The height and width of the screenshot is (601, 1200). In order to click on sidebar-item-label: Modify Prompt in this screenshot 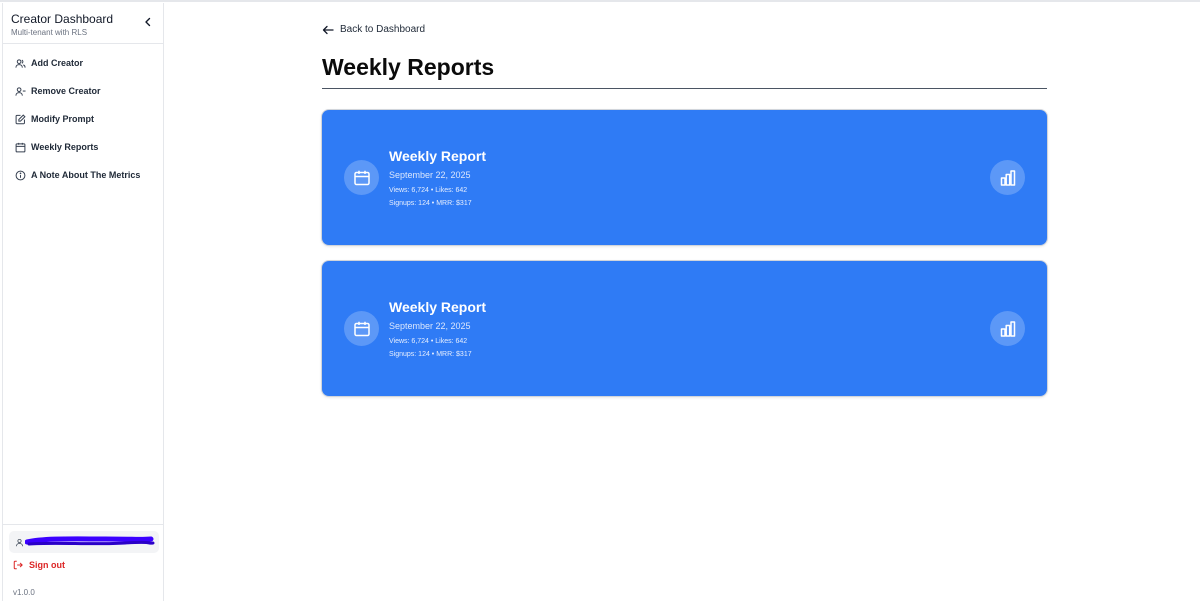, I will do `click(62, 119)`.